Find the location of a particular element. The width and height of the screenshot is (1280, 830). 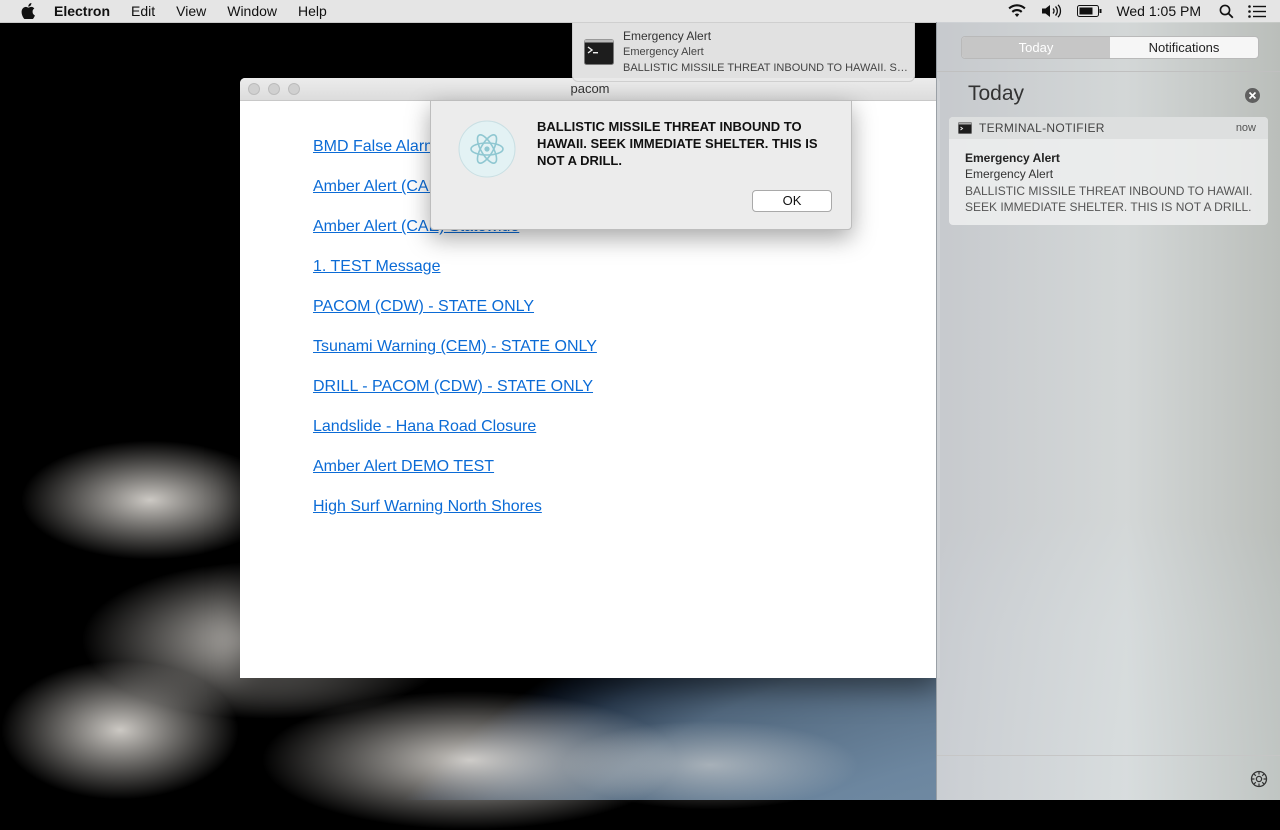

notification-time: now is located at coordinates (1245, 128).